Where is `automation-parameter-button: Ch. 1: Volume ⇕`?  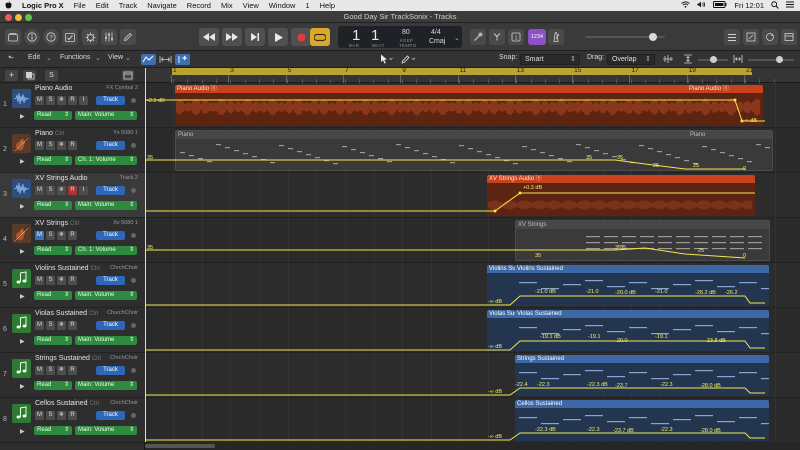 automation-parameter-button: Ch. 1: Volume ⇕ is located at coordinates (106, 250).